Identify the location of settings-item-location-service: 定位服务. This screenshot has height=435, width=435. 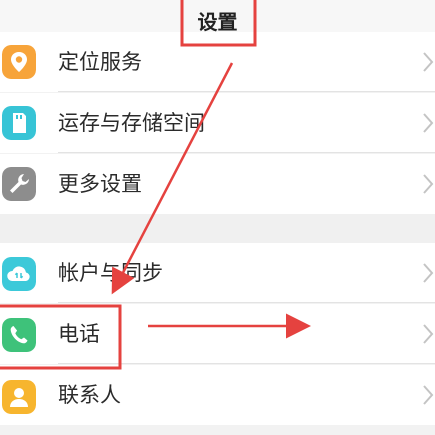
(217, 62).